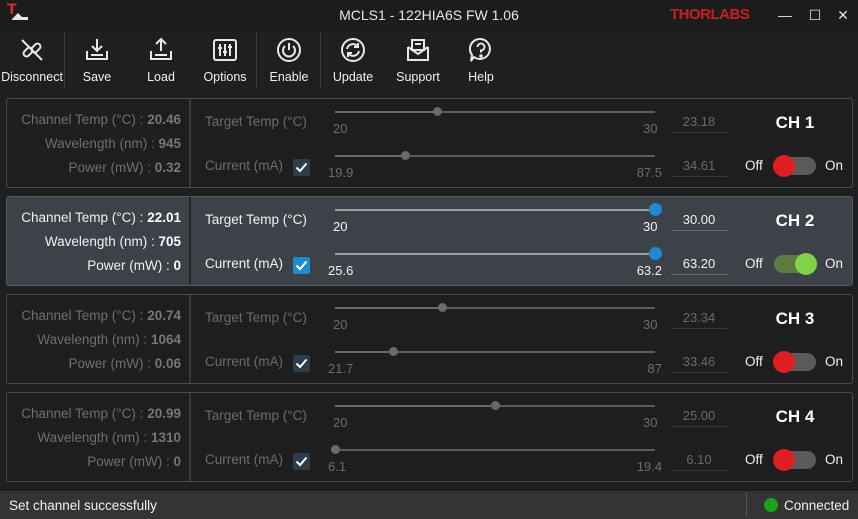 Image resolution: width=858 pixels, height=519 pixels. I want to click on channel-name: CH 2, so click(795, 220).